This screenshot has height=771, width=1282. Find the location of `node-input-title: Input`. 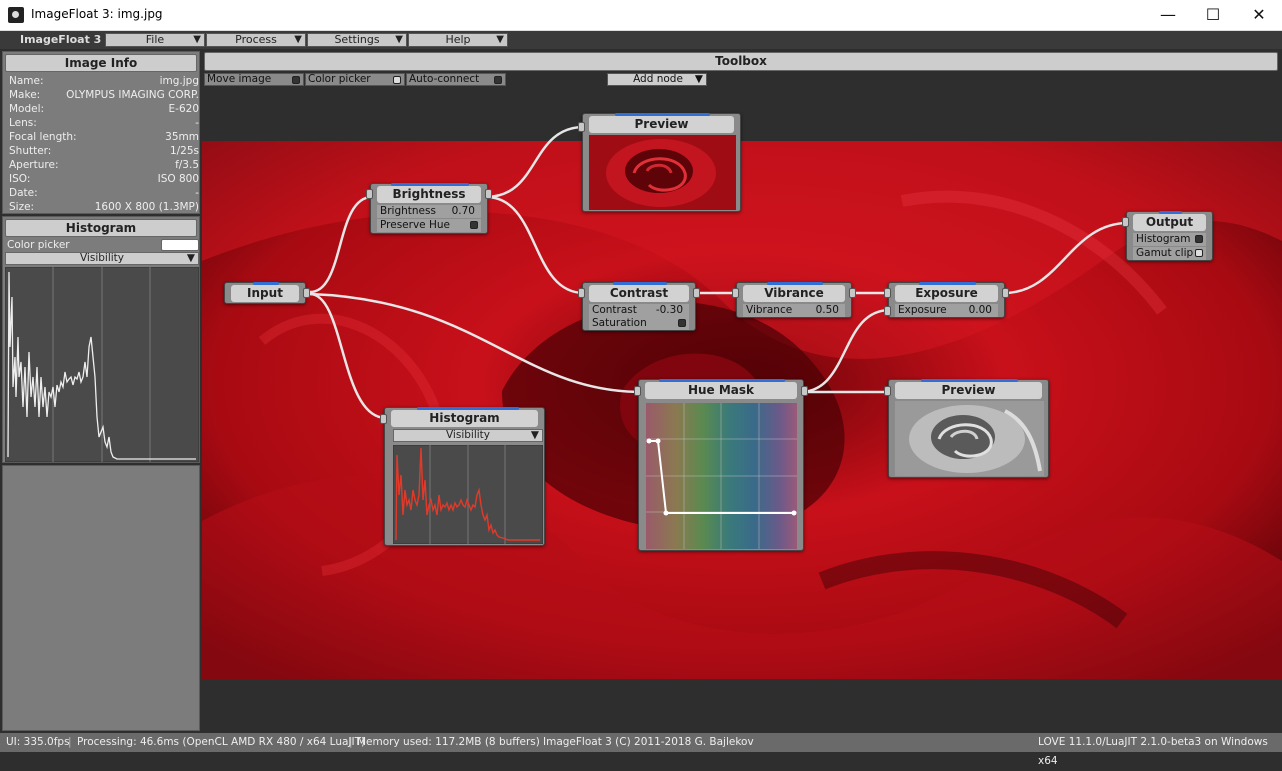

node-input-title: Input is located at coordinates (265, 293).